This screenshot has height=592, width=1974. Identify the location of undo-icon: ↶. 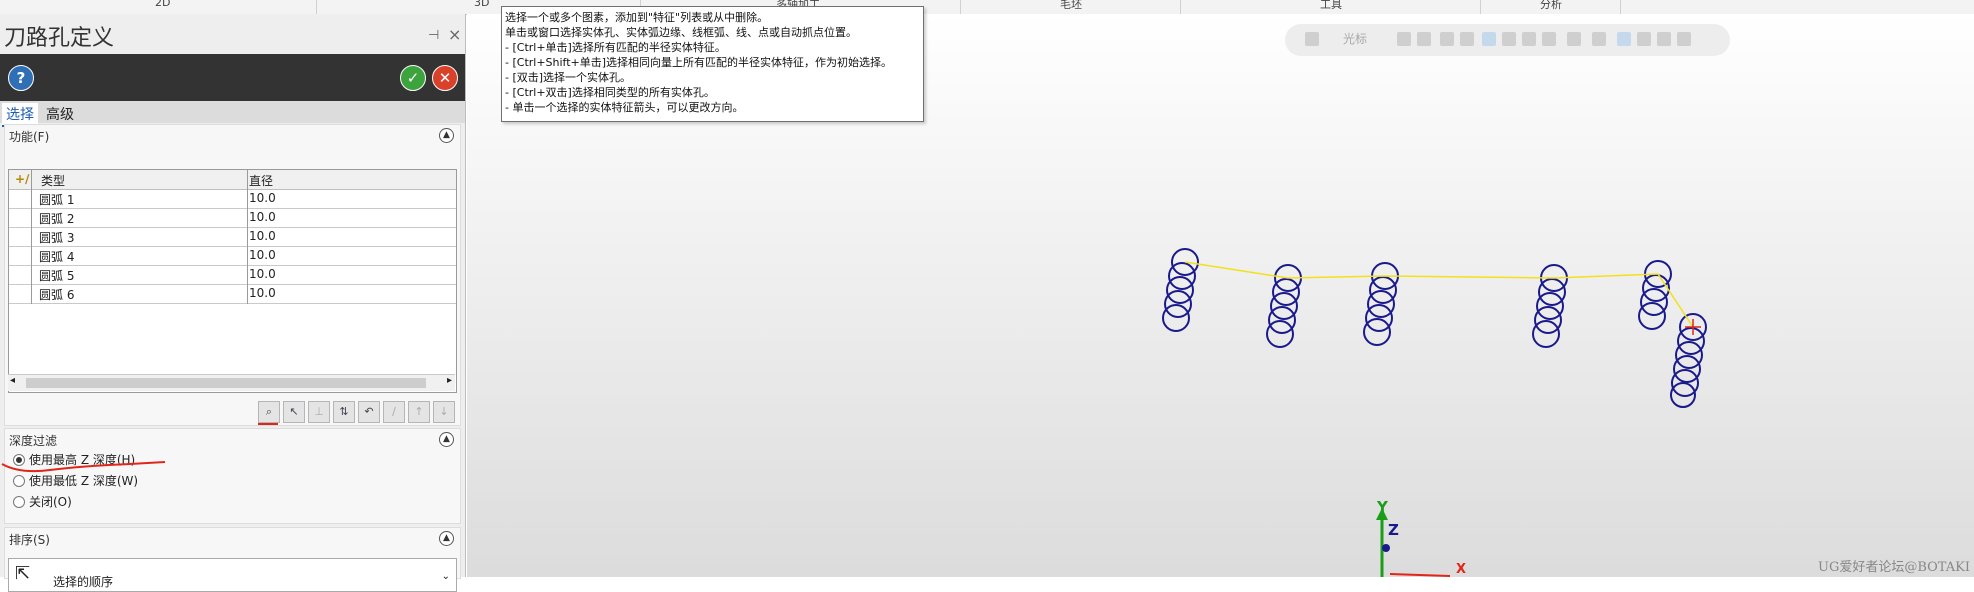
(369, 412).